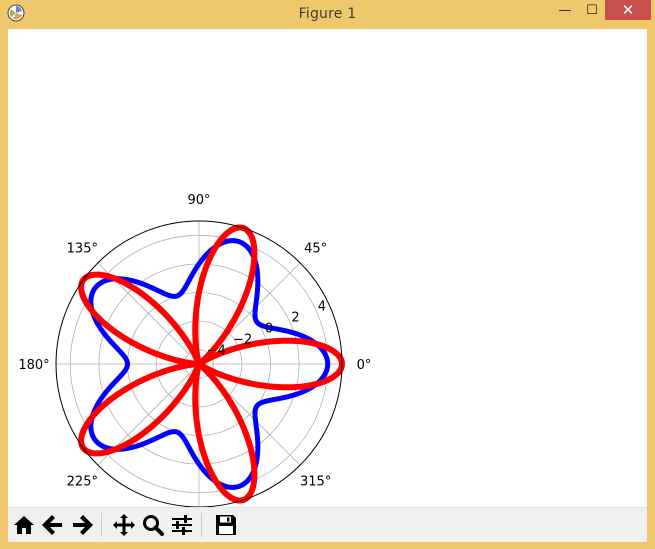 The height and width of the screenshot is (549, 655). I want to click on move-icon, so click(123, 524).